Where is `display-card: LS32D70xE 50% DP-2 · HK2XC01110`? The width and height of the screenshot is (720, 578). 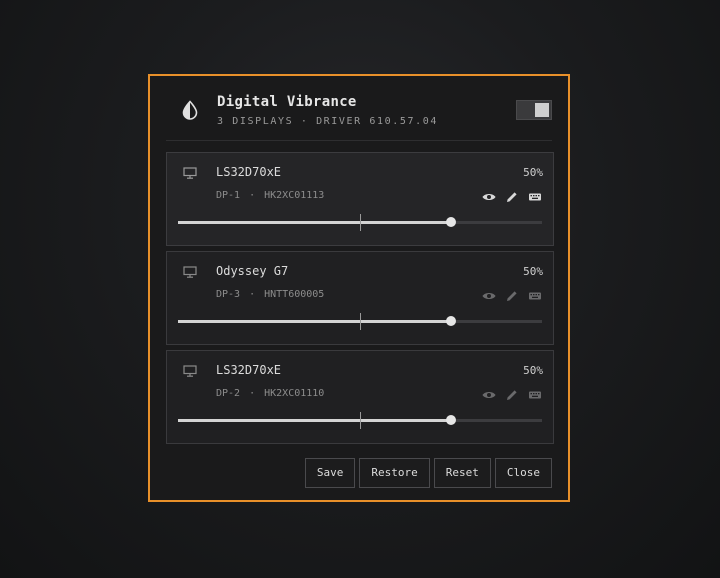
display-card: LS32D70xE 50% DP-2 · HK2XC01110 is located at coordinates (360, 397).